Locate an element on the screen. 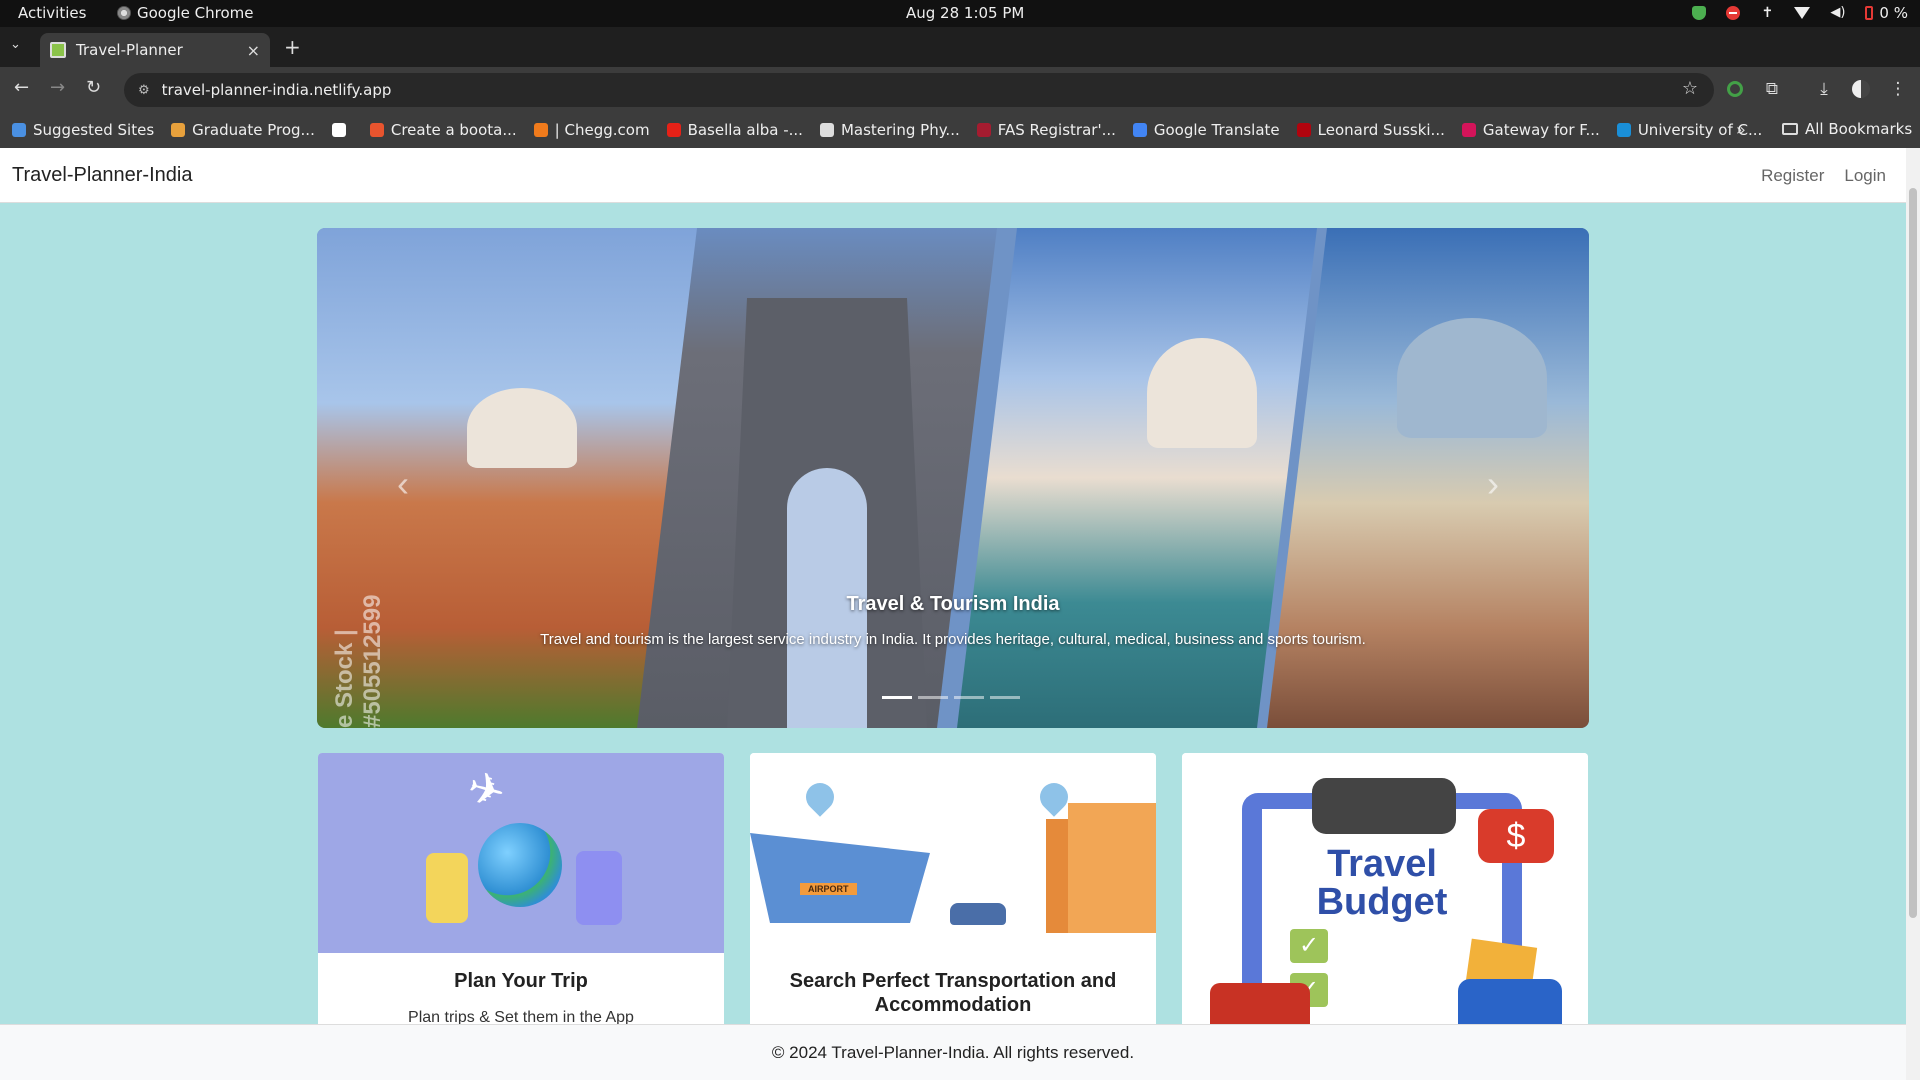  plan-trip-image: ✈ is located at coordinates (521, 853).